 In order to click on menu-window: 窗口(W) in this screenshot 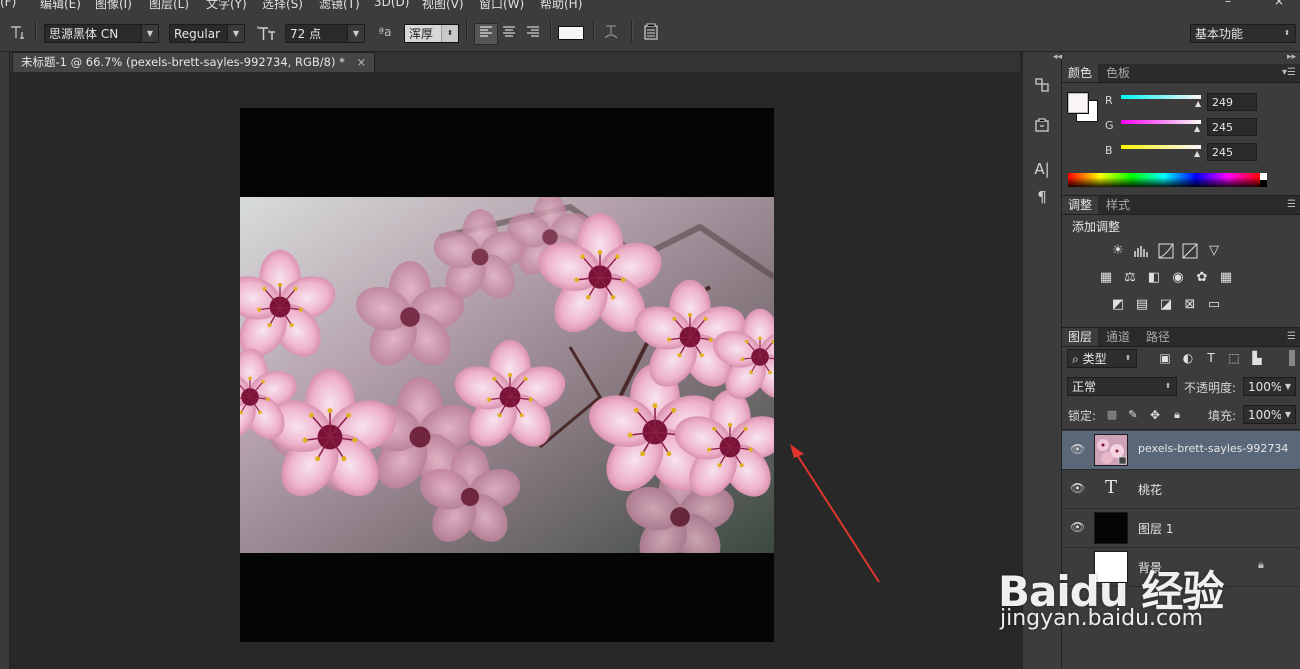, I will do `click(501, 5)`.